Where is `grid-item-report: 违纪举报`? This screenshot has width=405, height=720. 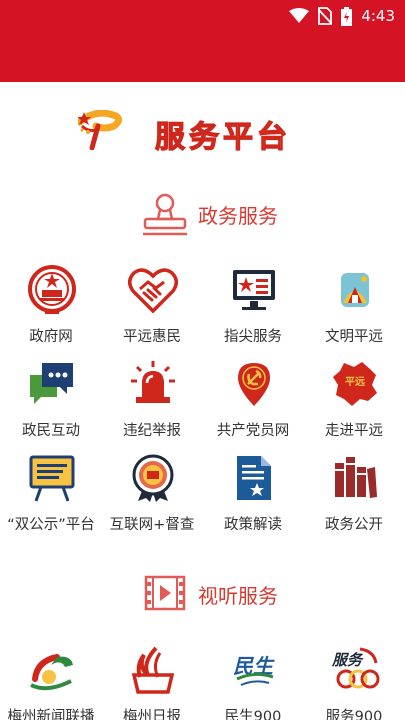 grid-item-report: 违纪举报 is located at coordinates (151, 406).